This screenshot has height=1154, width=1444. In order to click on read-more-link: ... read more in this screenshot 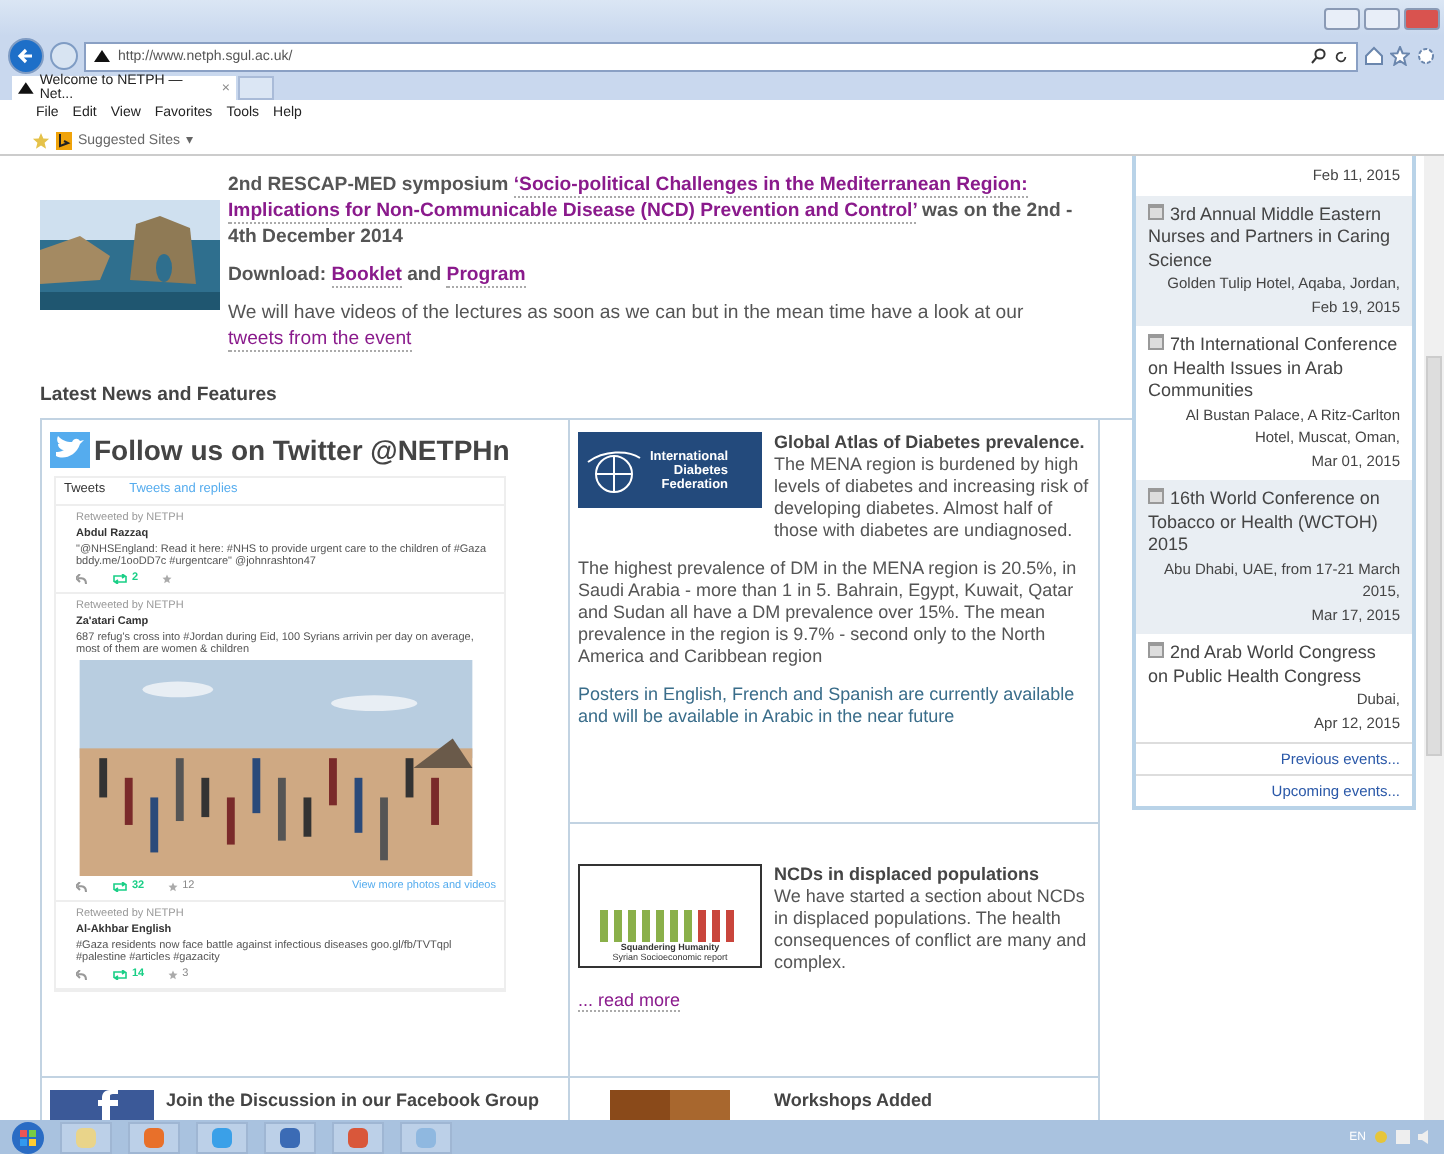, I will do `click(629, 1001)`.